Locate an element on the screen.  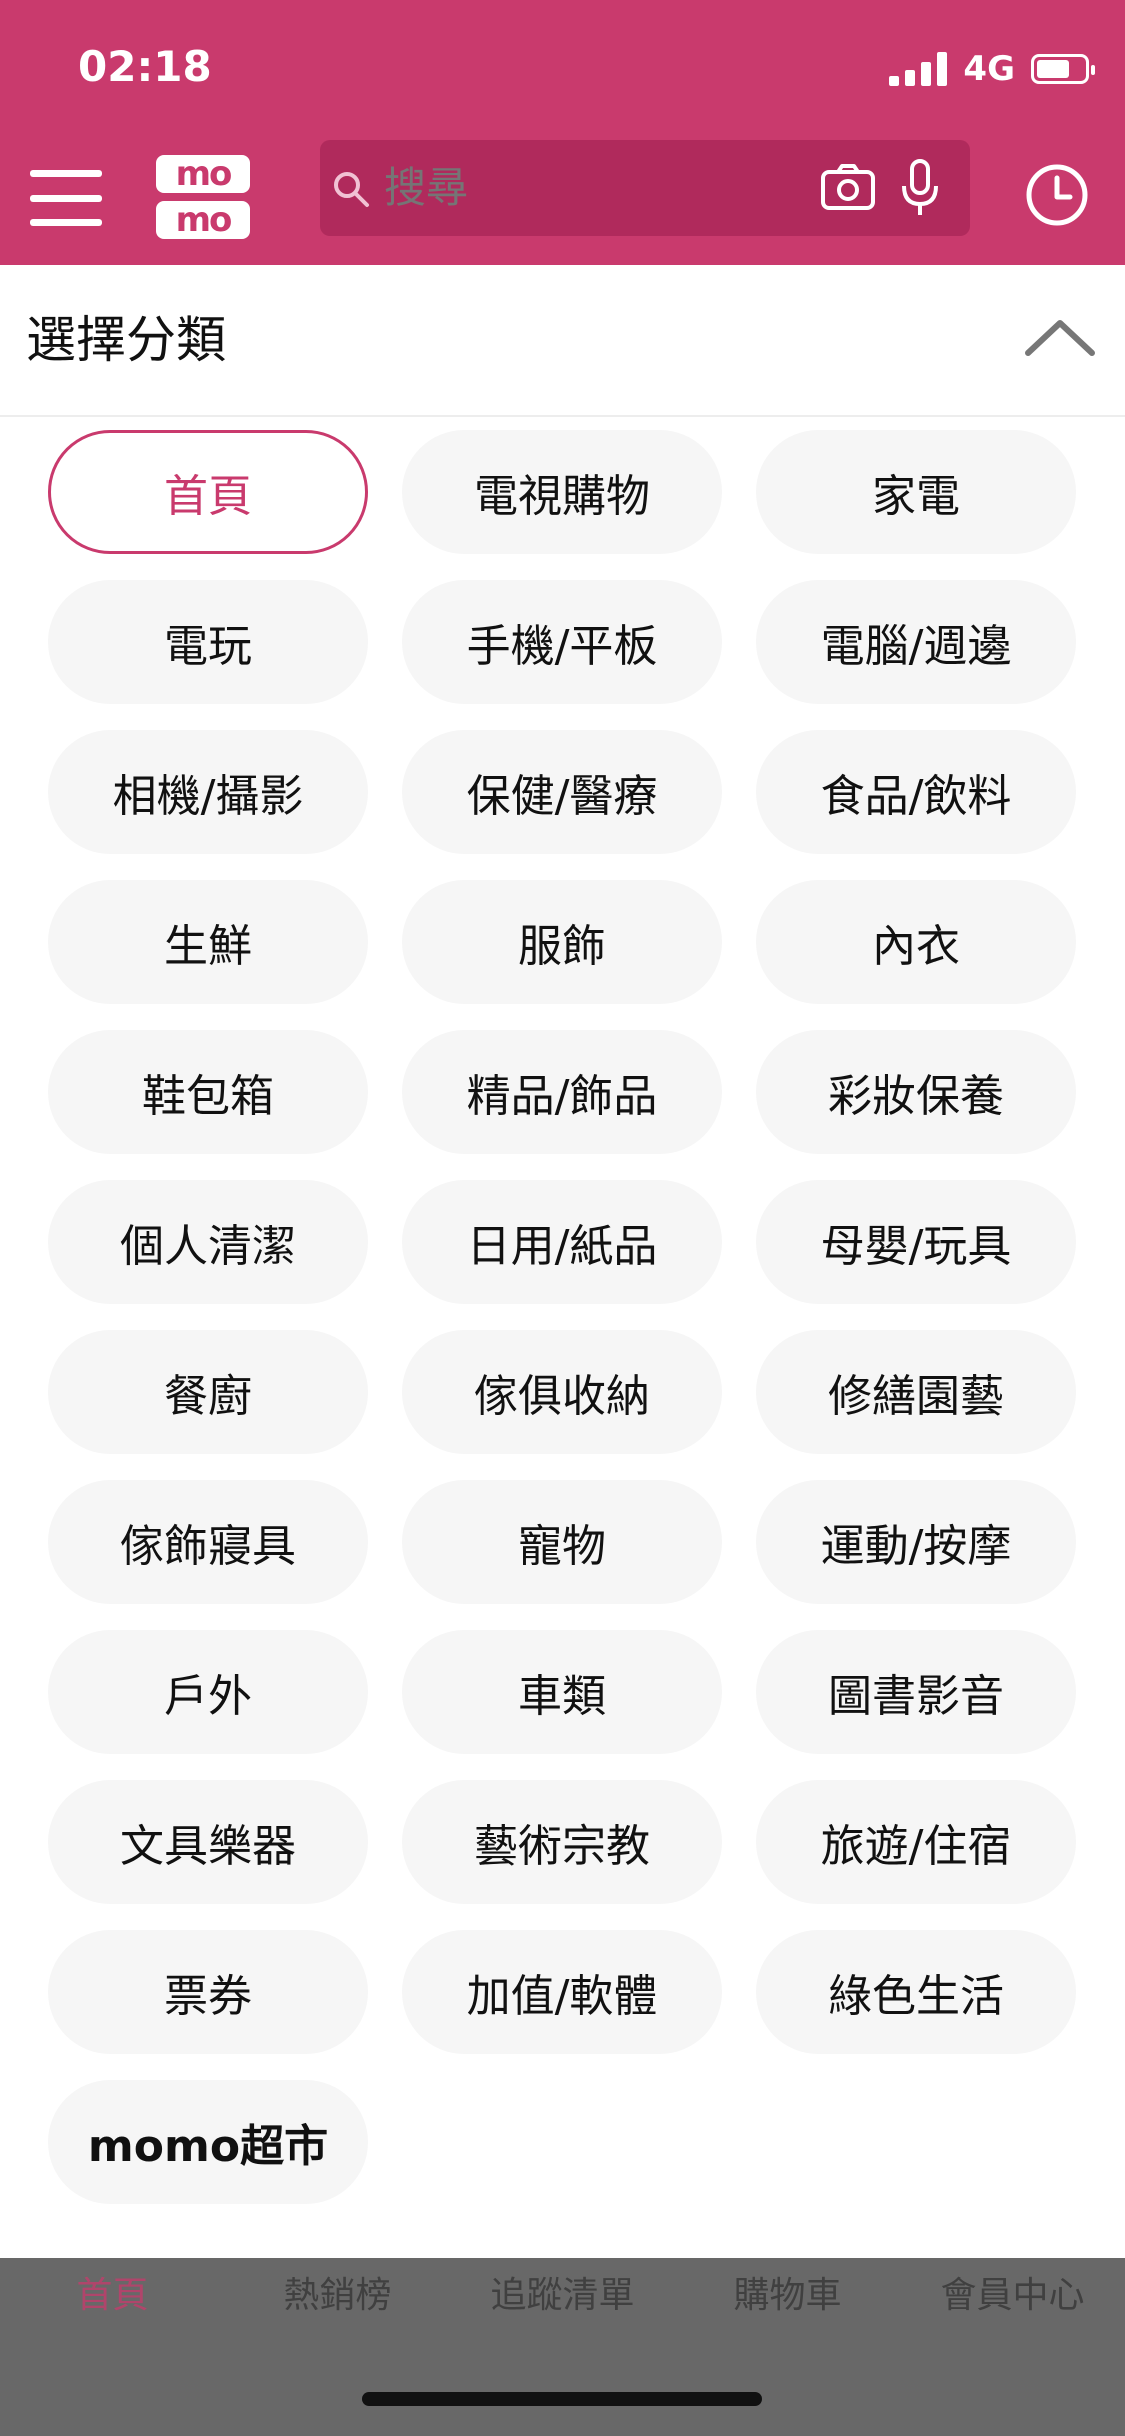
category-pill: 票券 is located at coordinates (208, 1992).